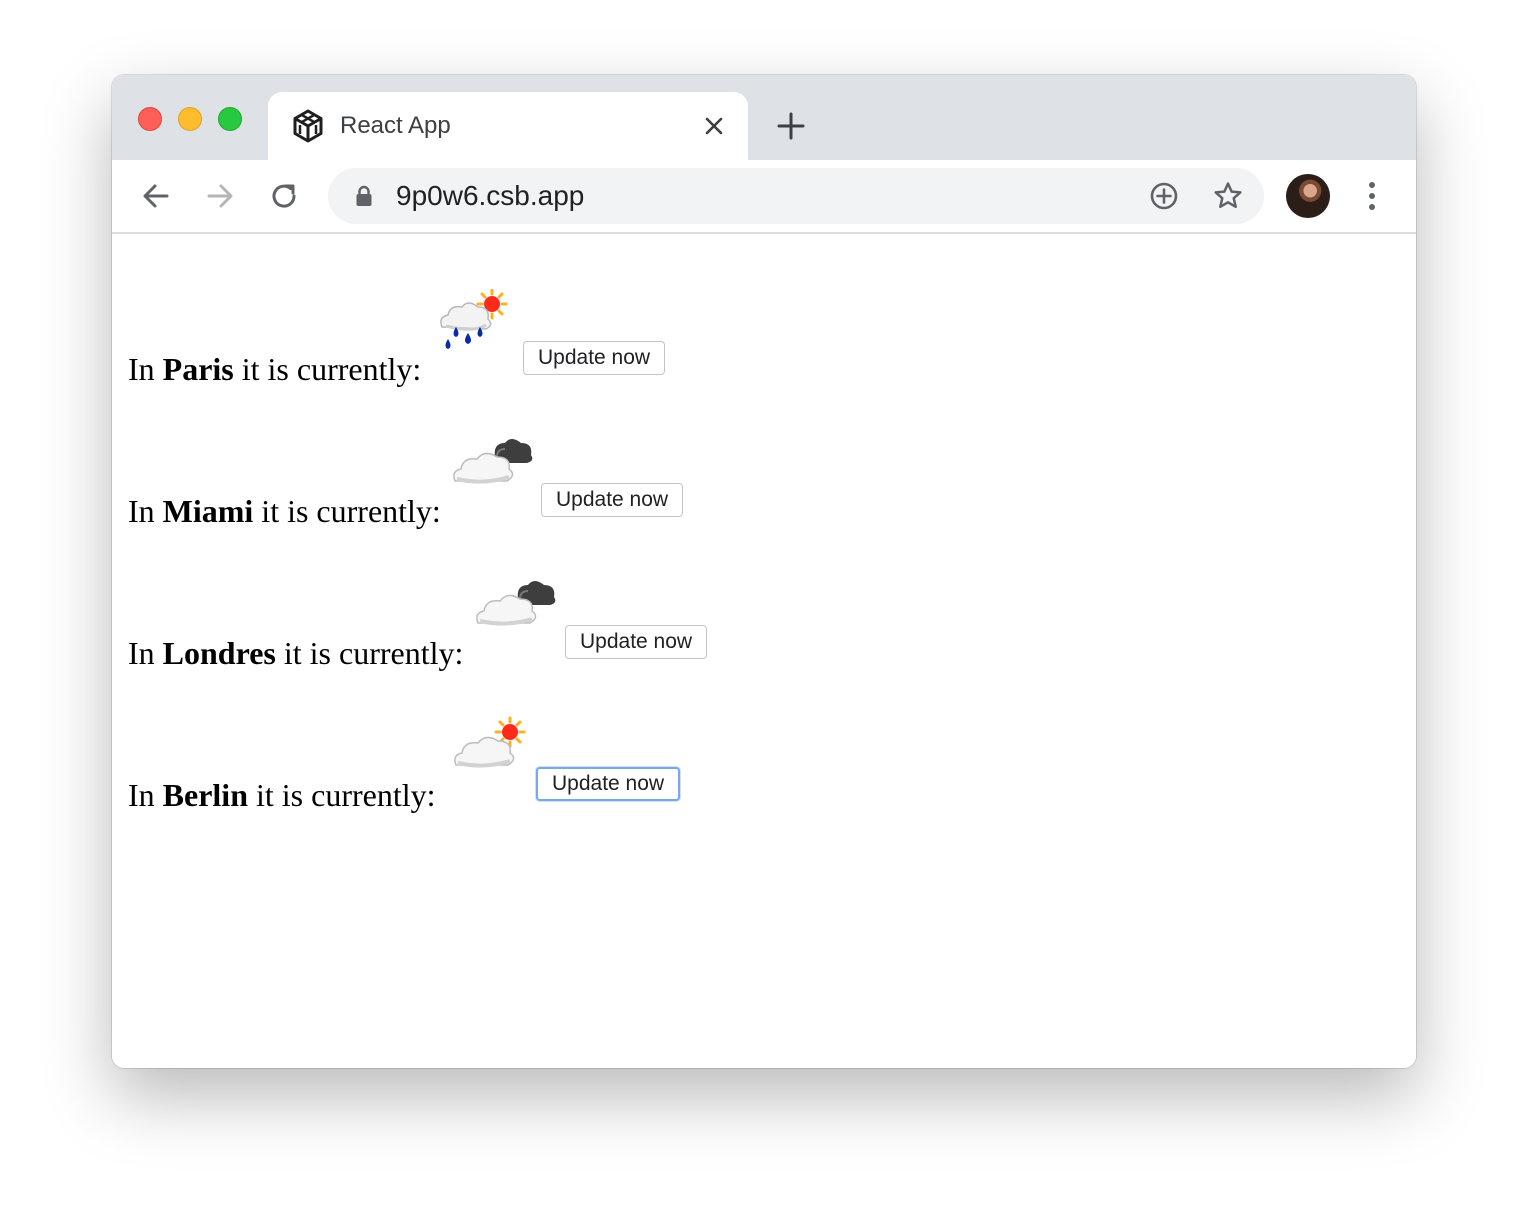 Image resolution: width=1528 pixels, height=1216 pixels. Describe the element at coordinates (219, 653) in the screenshot. I see `city-name: Londres` at that location.